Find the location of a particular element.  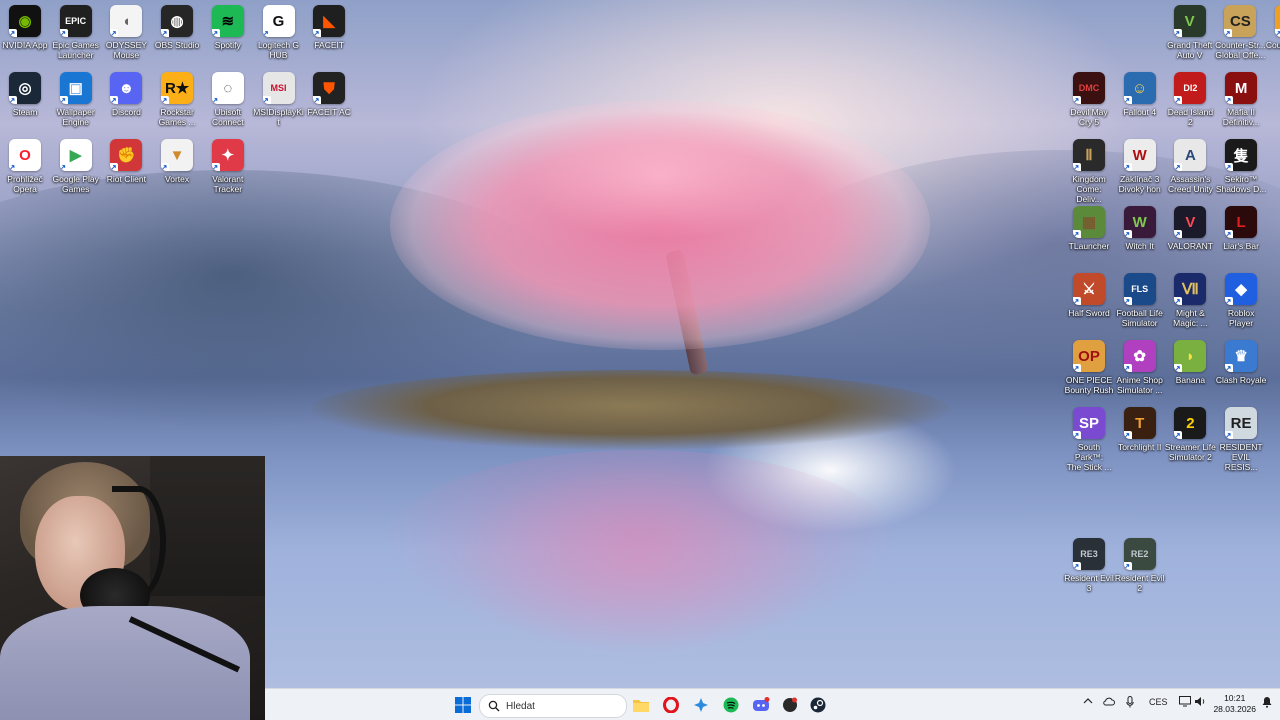

desktop-icon-label: Football Life Simulator is located at coordinates (1139, 318).